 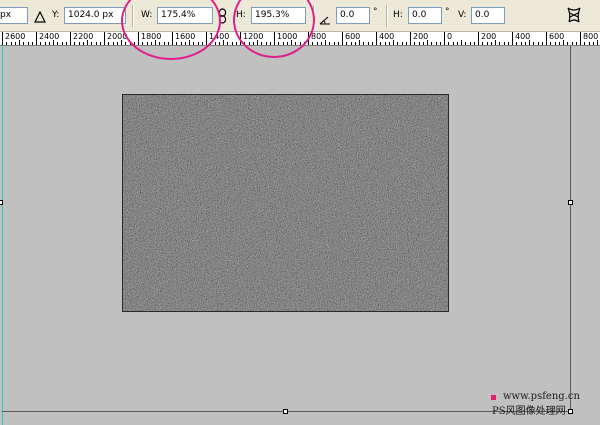 I want to click on warp-mode-icon, so click(x=574, y=15).